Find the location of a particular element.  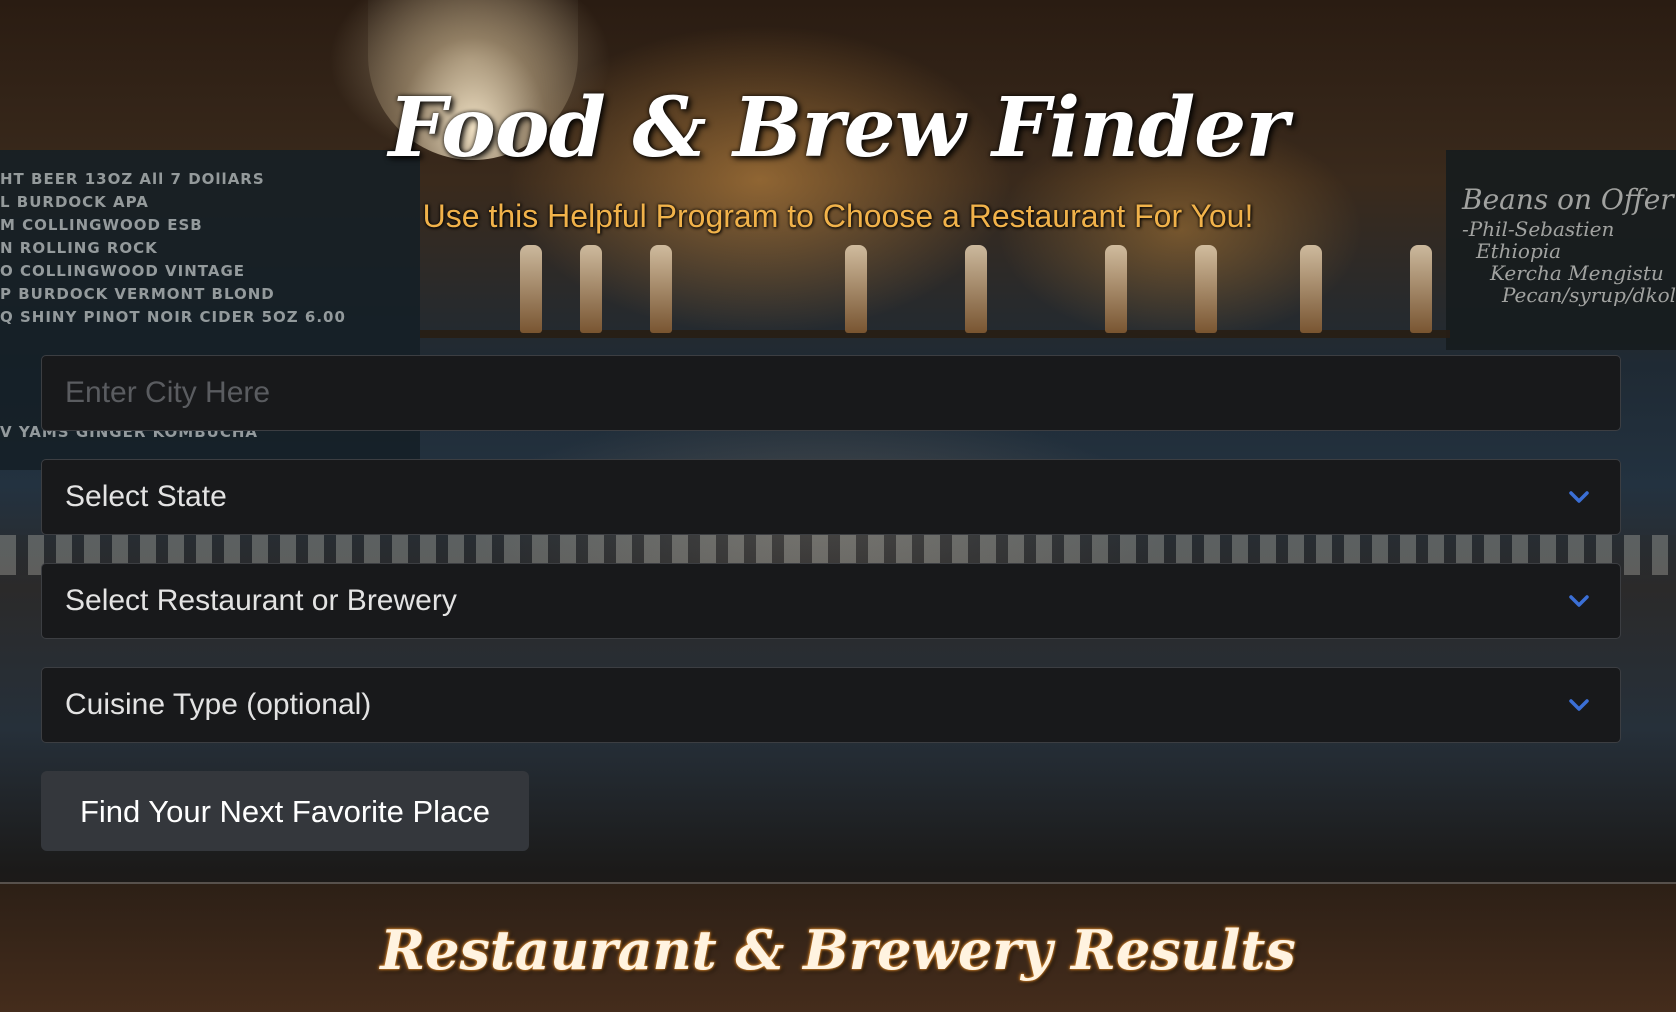

cuisine-select: Cuisine Type (optional) is located at coordinates (831, 705).